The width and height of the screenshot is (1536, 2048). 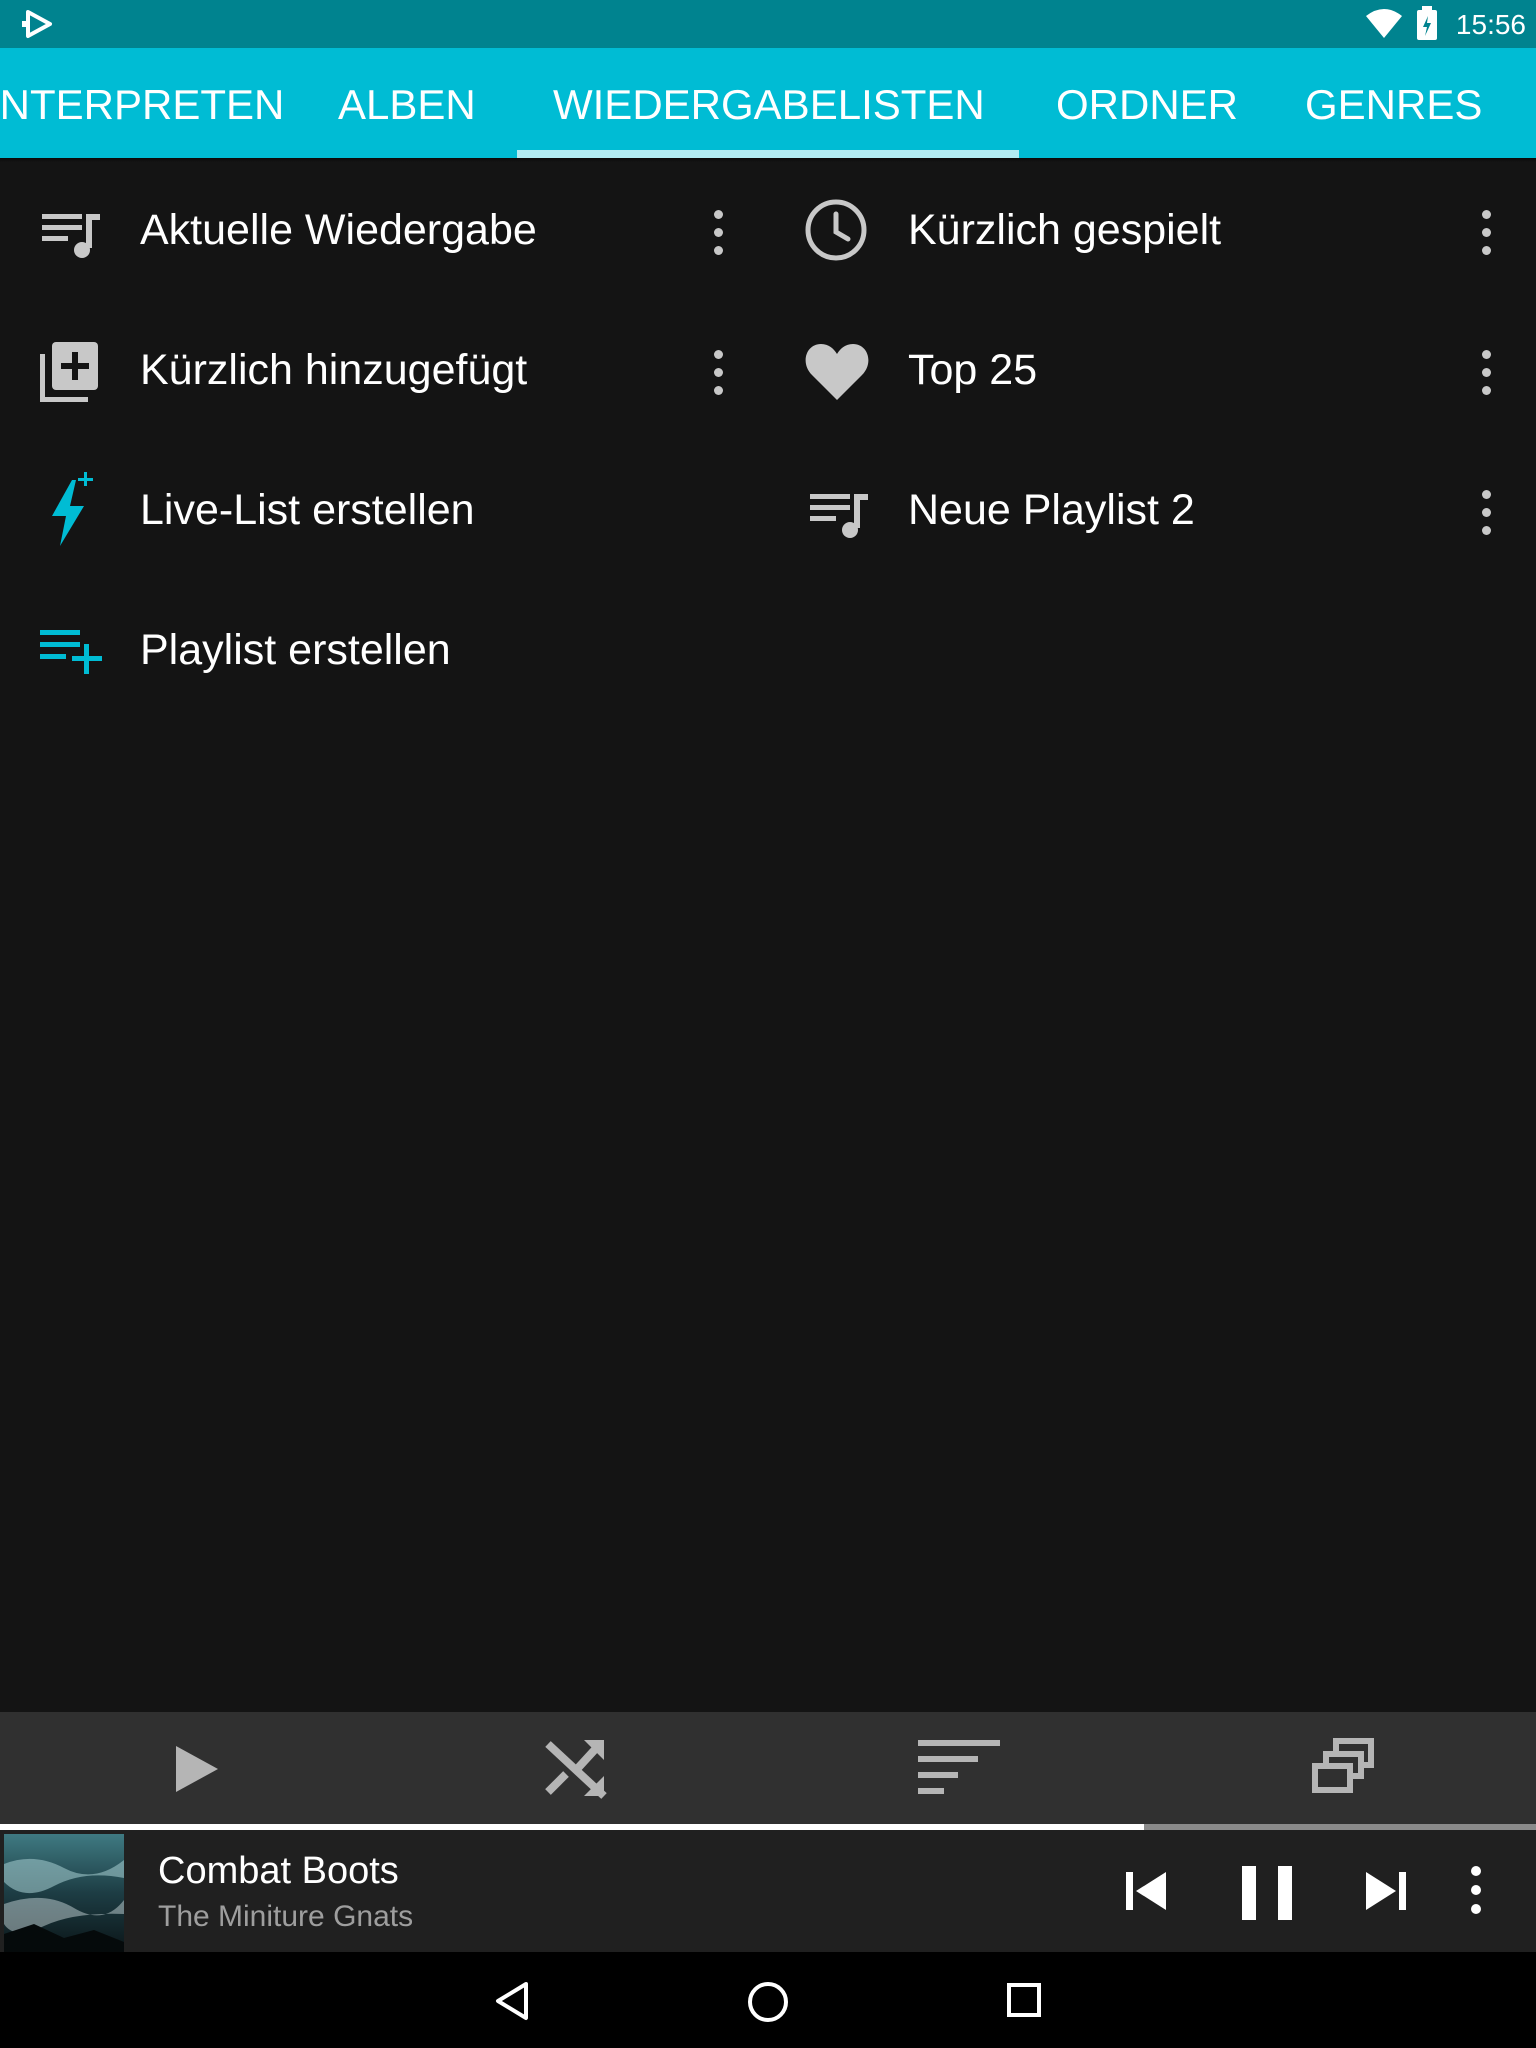 I want to click on shuffle-icon, so click(x=576, y=1768).